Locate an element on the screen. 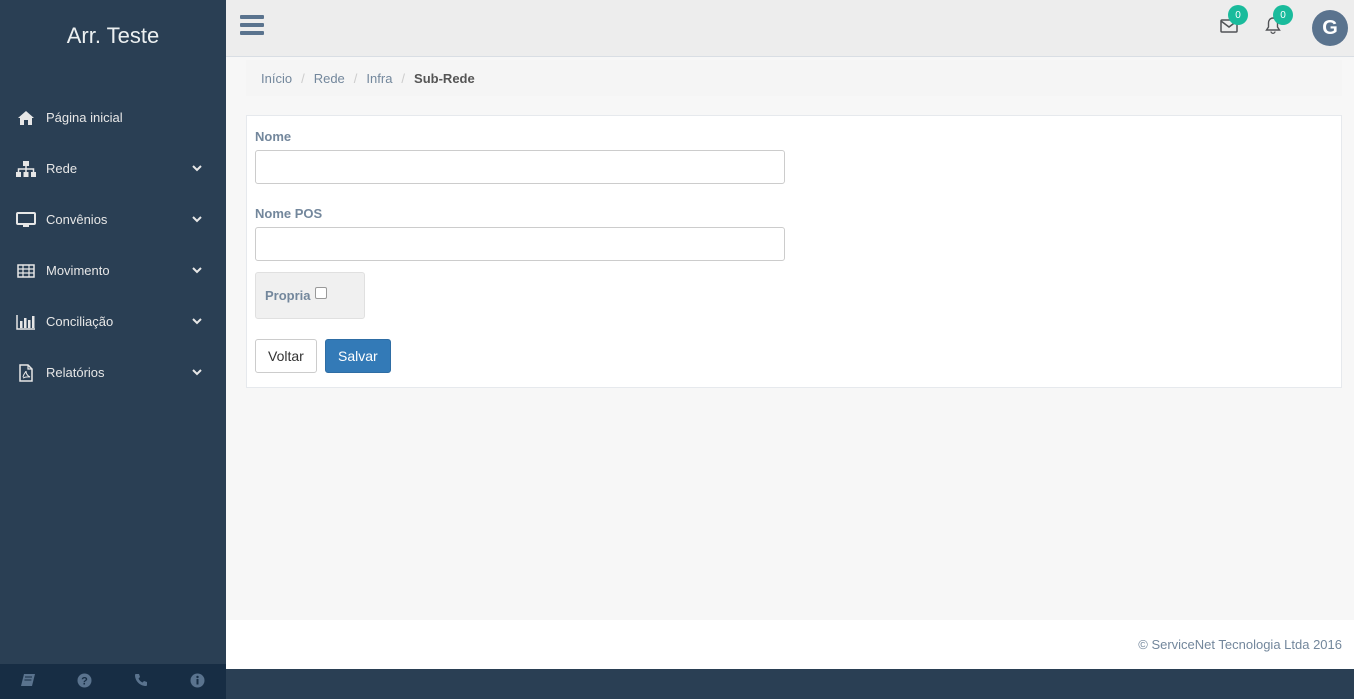 The image size is (1354, 699). table-icon is located at coordinates (26, 271).